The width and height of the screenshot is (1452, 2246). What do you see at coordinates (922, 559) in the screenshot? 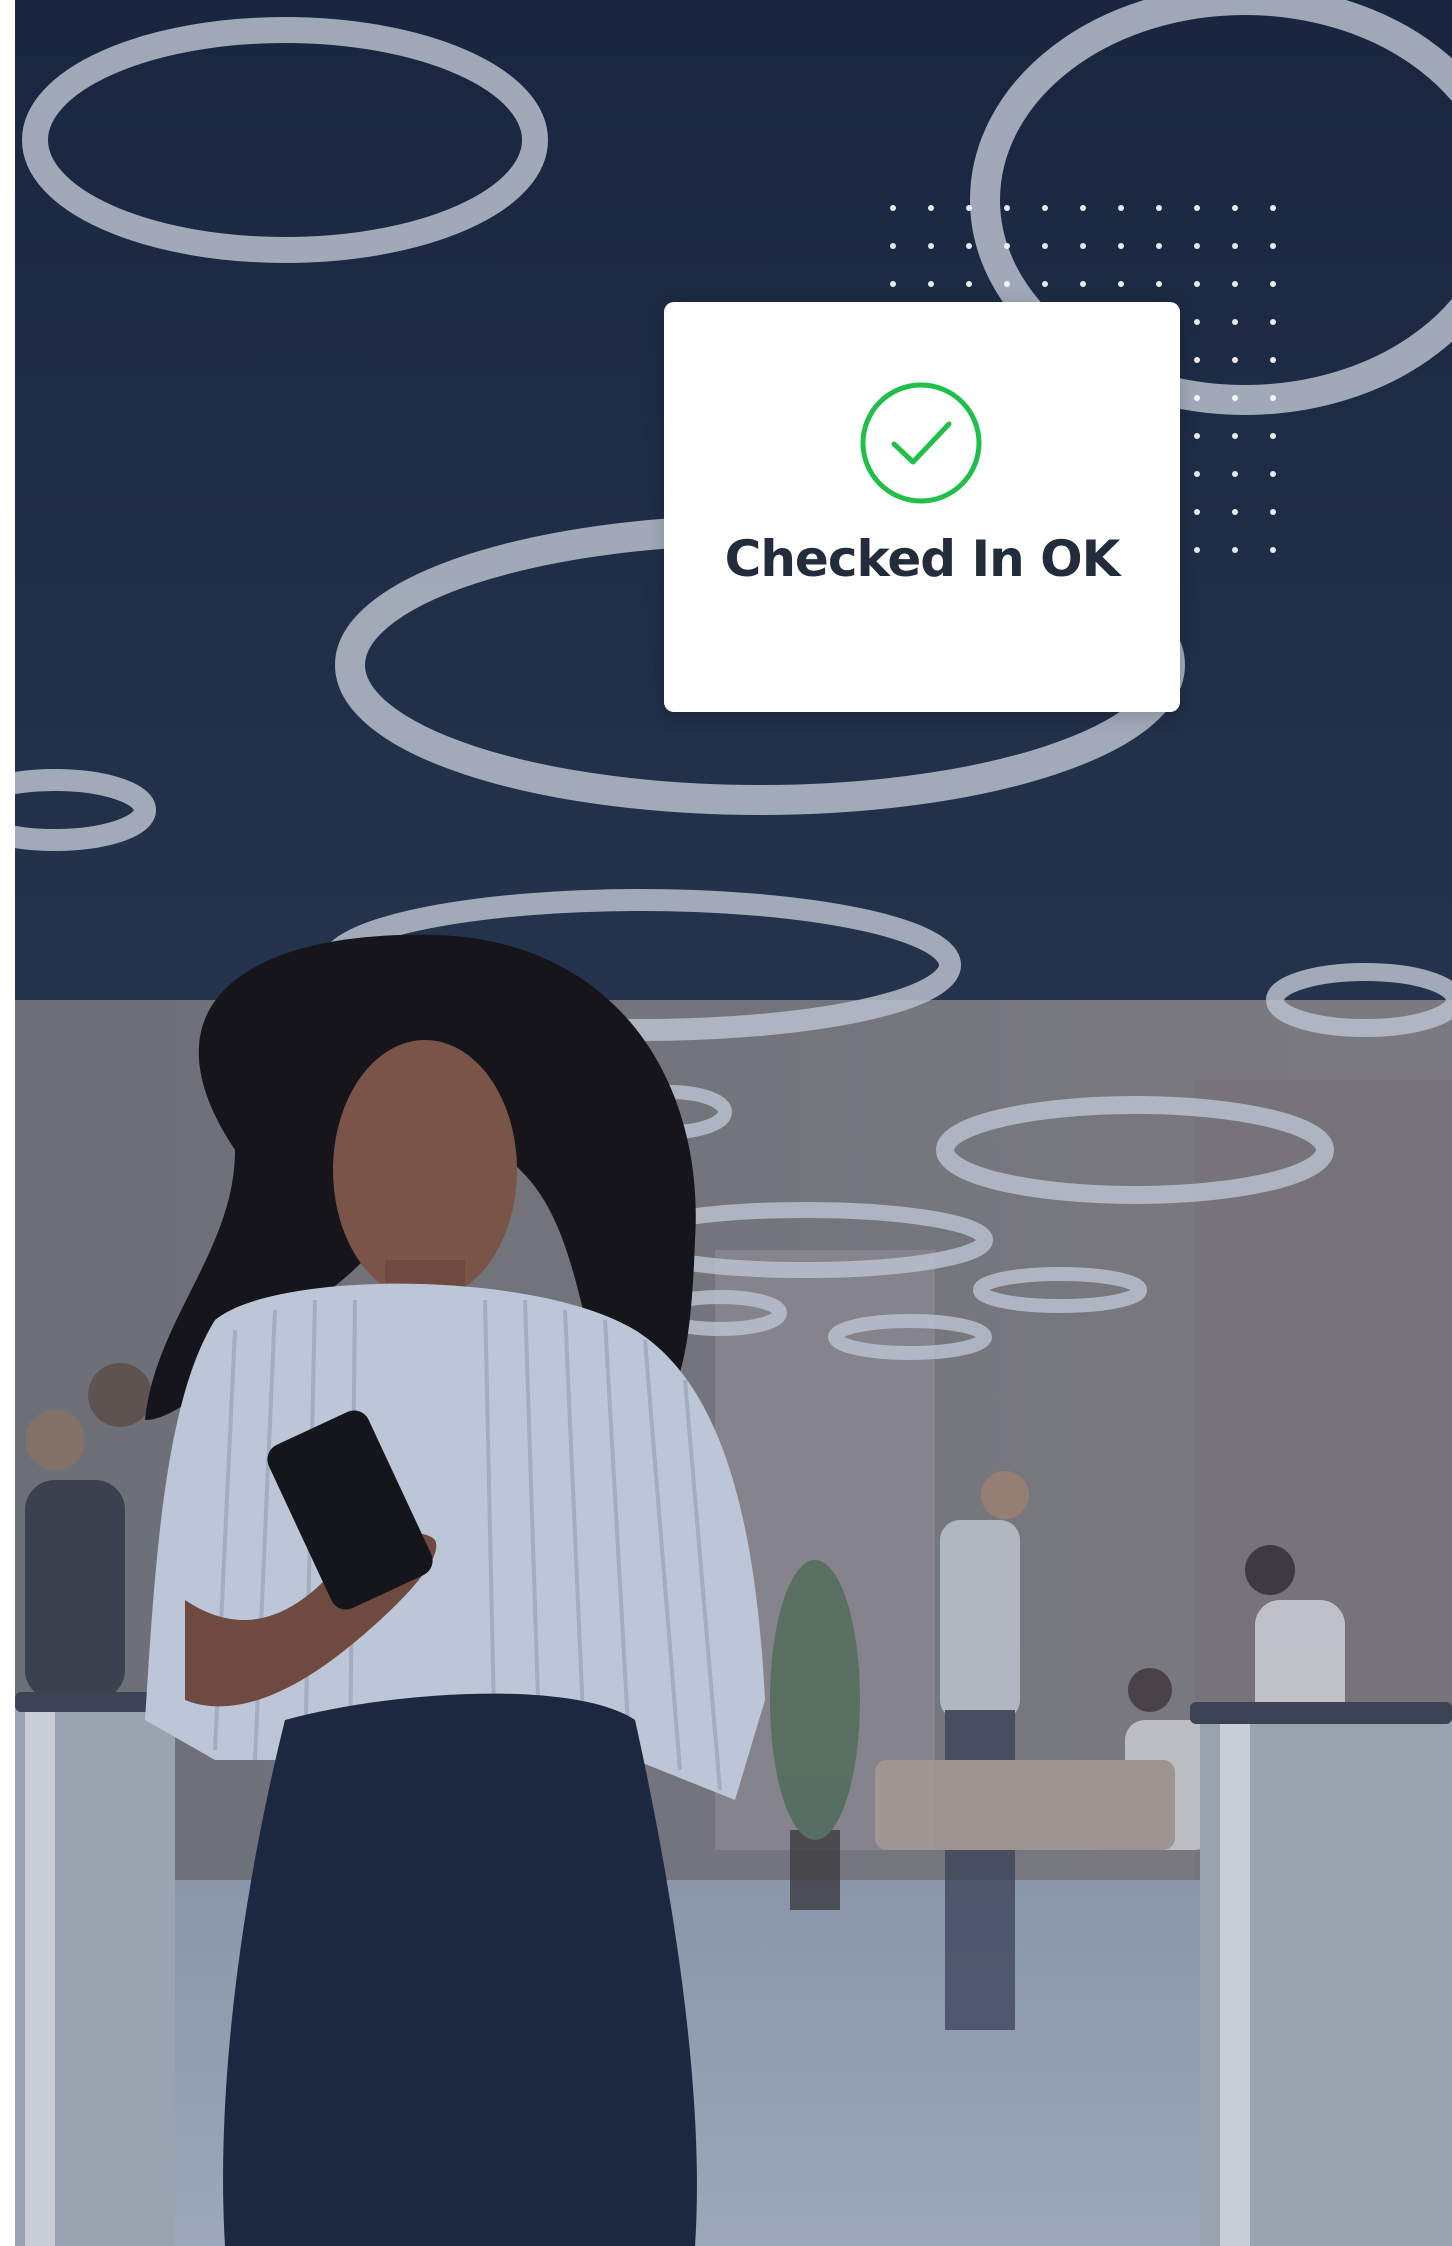
I see `check-in-status-text: Checked In OK` at bounding box center [922, 559].